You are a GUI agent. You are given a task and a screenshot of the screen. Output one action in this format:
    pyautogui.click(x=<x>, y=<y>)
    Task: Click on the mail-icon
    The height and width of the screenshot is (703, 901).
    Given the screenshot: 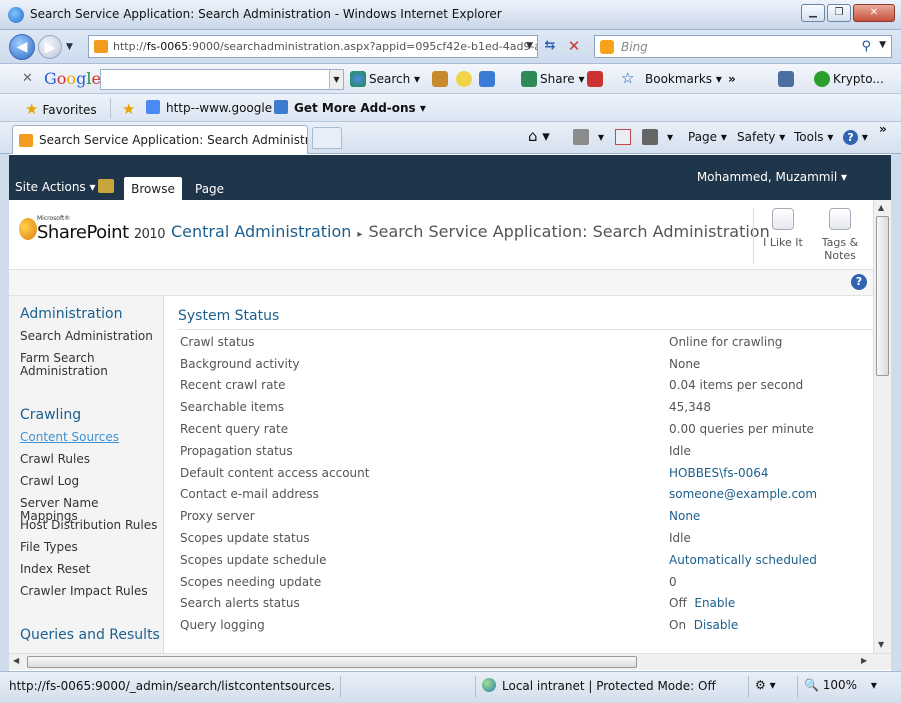 What is the action you would take?
    pyautogui.click(x=623, y=137)
    